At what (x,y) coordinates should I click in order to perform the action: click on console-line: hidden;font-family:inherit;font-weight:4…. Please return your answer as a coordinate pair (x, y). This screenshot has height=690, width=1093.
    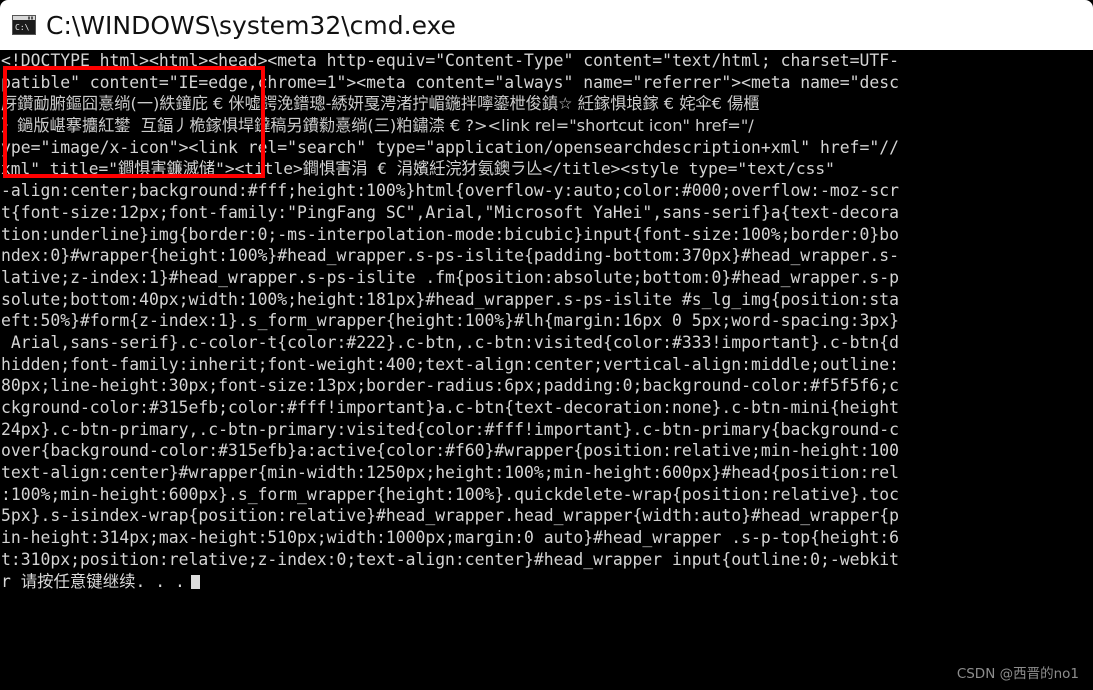
    Looking at the image, I should click on (450, 364).